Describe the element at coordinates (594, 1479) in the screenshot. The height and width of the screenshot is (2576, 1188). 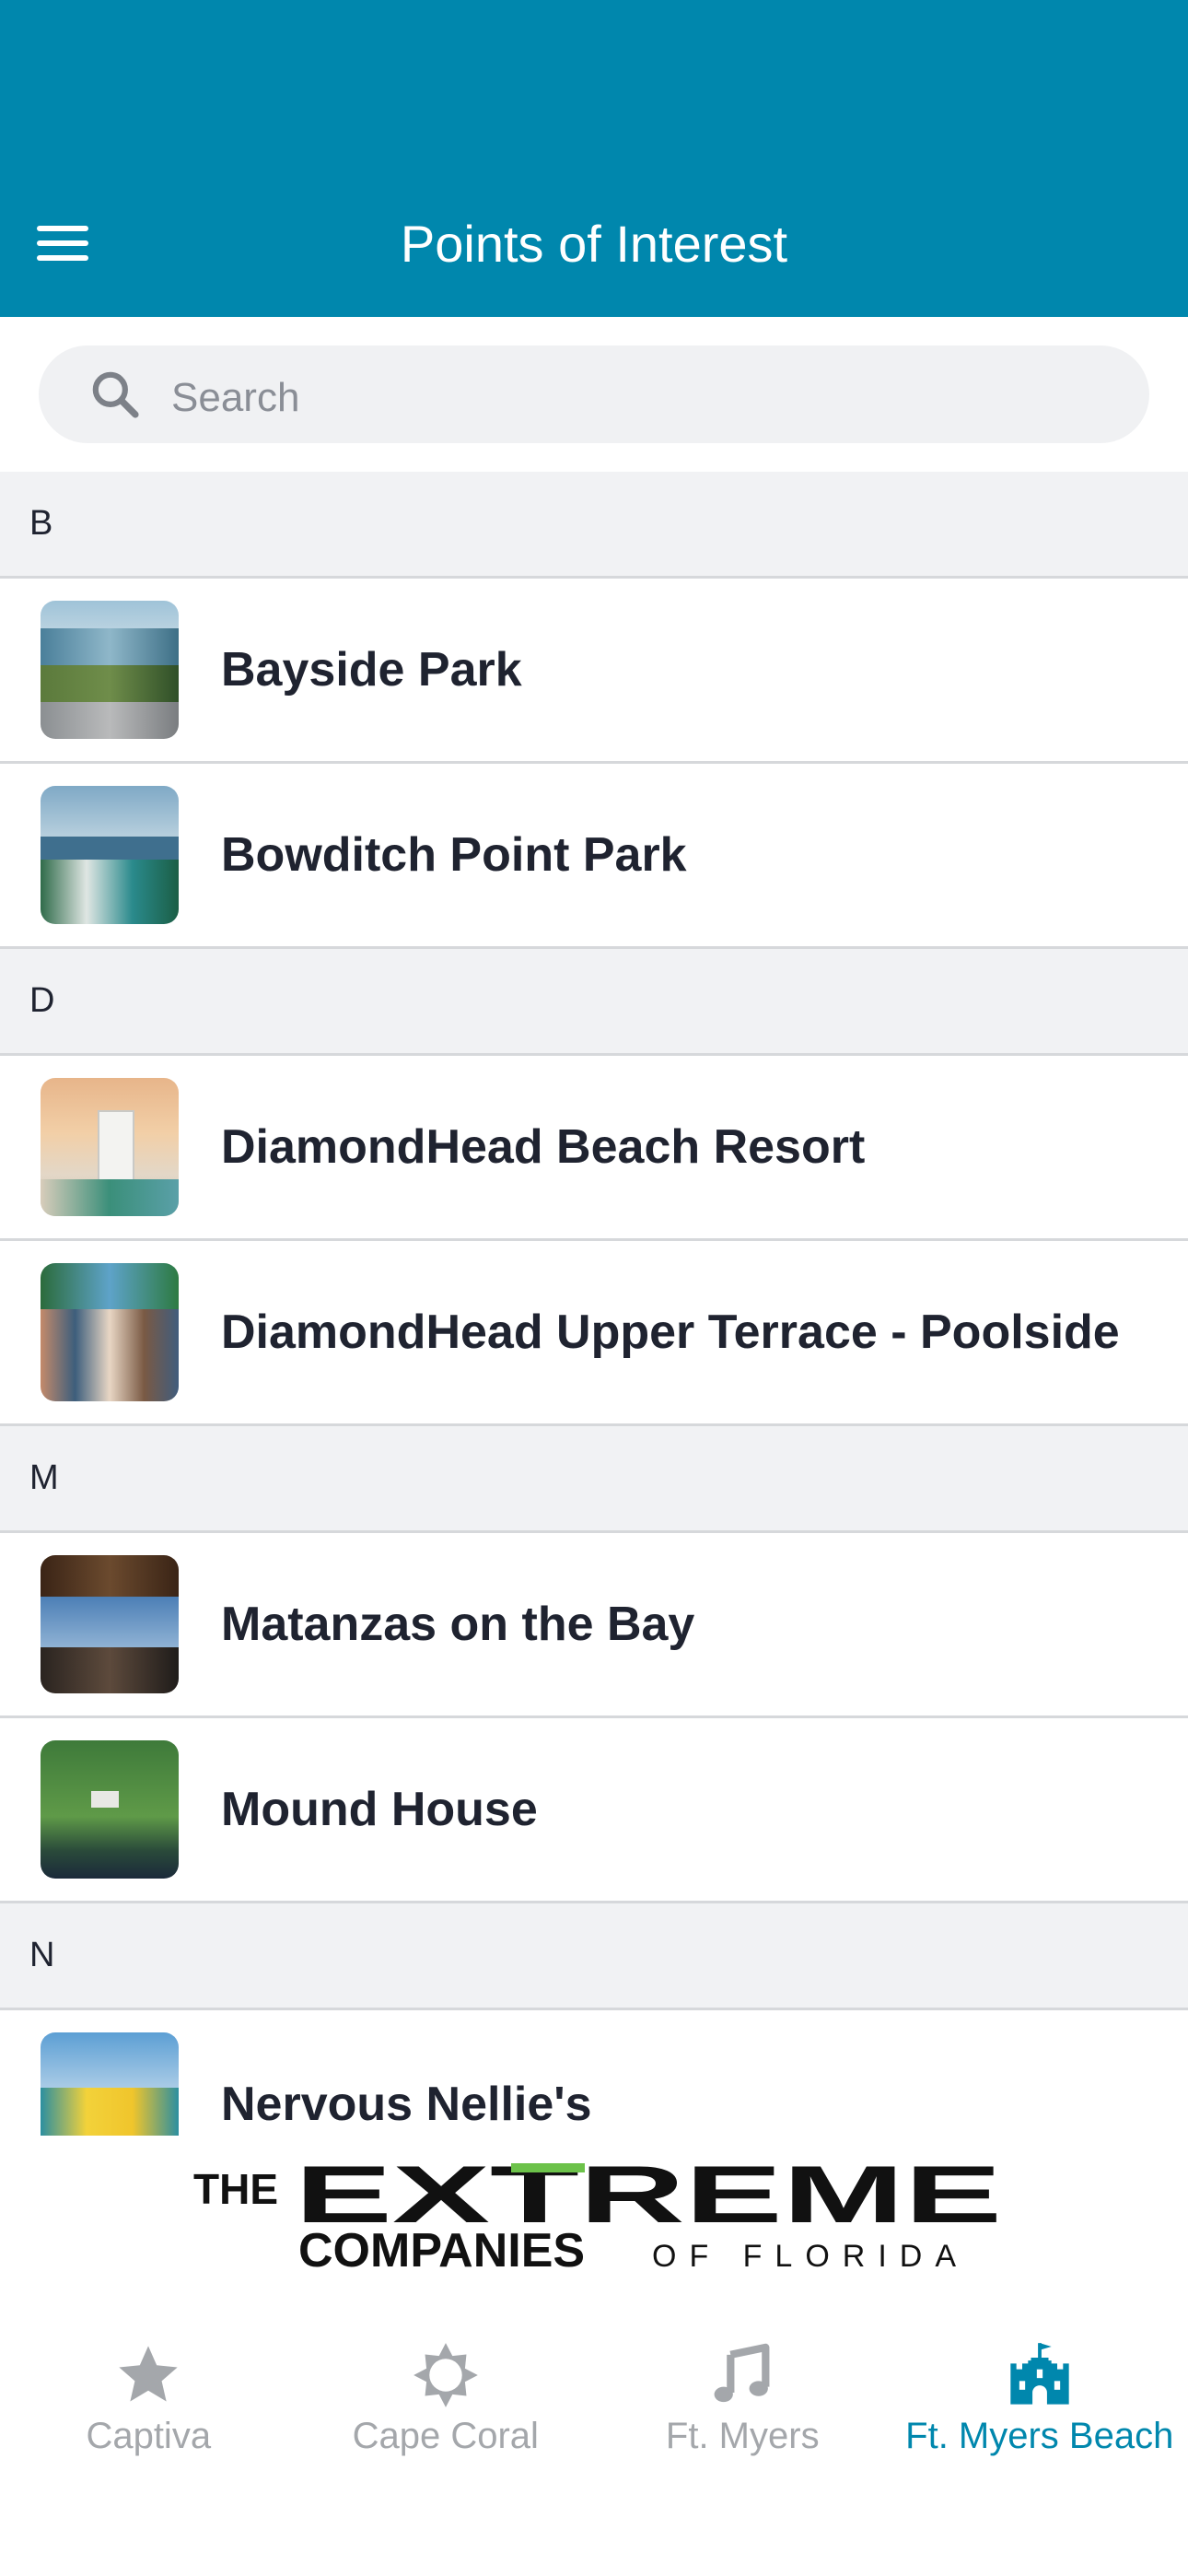
I see `section-header-m: M` at that location.